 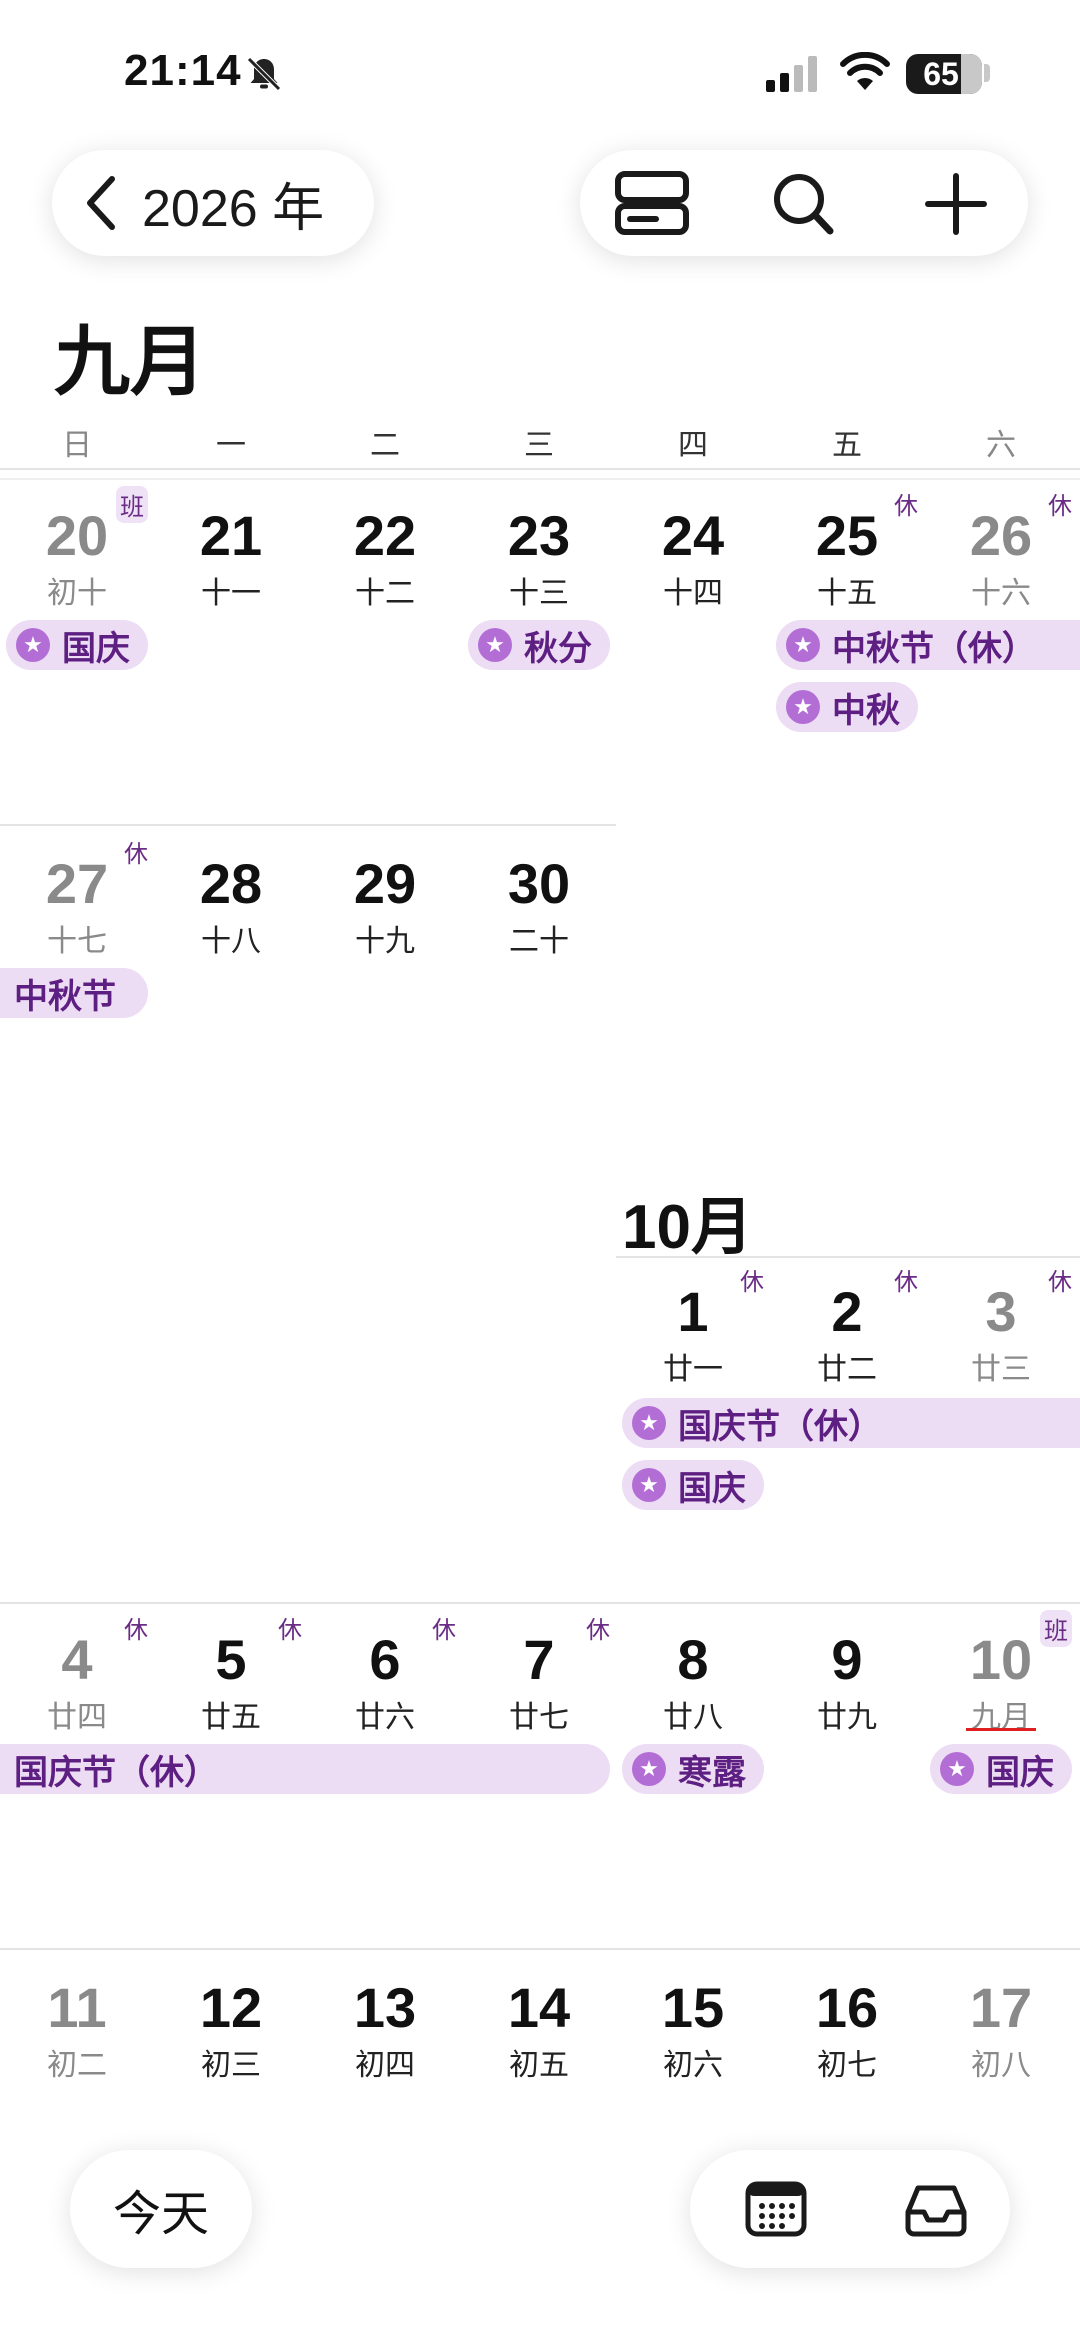 I want to click on day-cell: 8 廿八, so click(x=693, y=1683).